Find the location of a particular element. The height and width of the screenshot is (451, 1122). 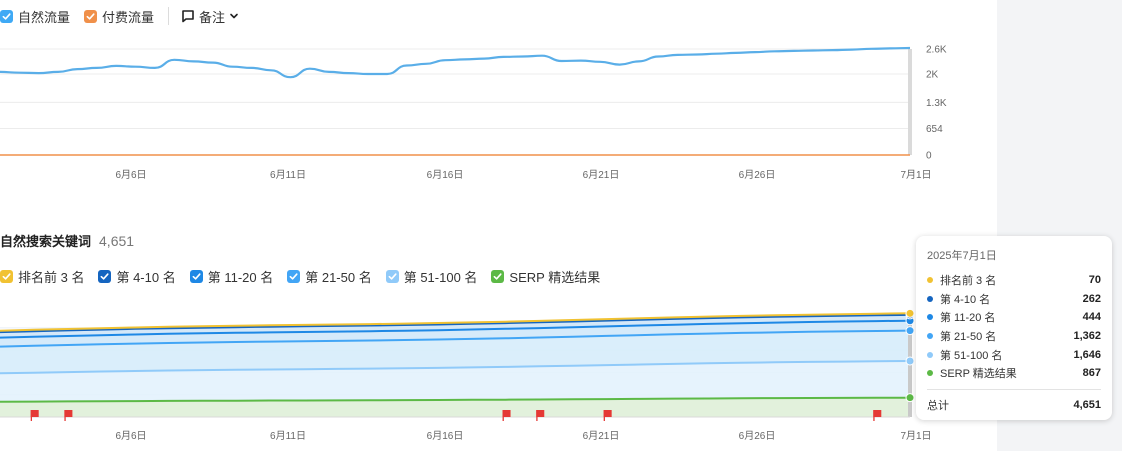

tooltip-row: 第 4-10 名 262 is located at coordinates (1014, 299).